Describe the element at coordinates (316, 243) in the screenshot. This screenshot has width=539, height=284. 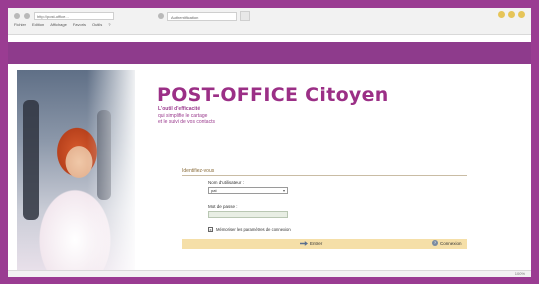
I see `login-button-label: Entrer` at that location.